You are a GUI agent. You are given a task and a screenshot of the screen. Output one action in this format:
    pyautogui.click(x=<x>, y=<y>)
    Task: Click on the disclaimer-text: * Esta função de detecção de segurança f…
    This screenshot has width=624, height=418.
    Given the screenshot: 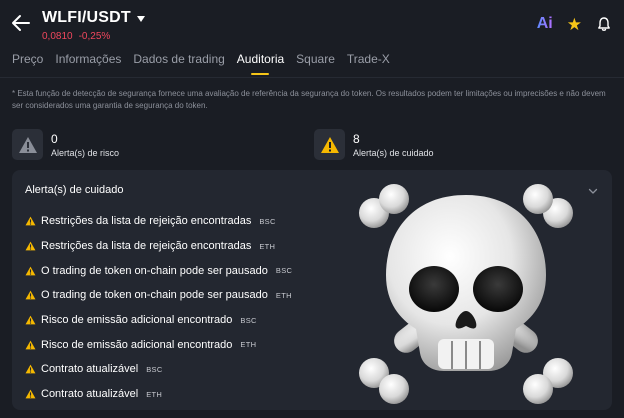 What is the action you would take?
    pyautogui.click(x=309, y=99)
    